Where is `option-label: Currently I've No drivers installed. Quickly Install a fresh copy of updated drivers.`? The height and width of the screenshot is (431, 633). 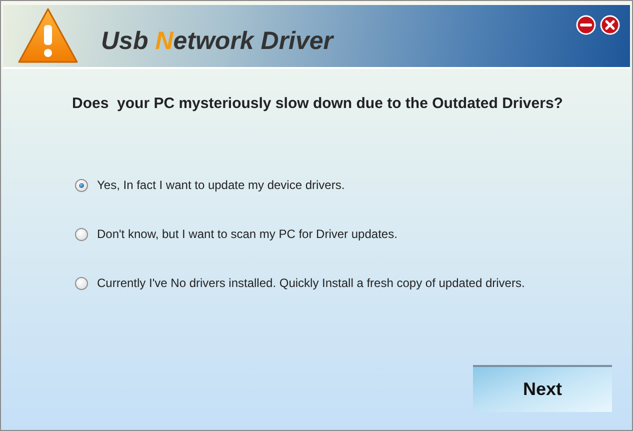
option-label: Currently I've No drivers installed. Quickly Install a fresh copy of updated drivers. is located at coordinates (311, 283).